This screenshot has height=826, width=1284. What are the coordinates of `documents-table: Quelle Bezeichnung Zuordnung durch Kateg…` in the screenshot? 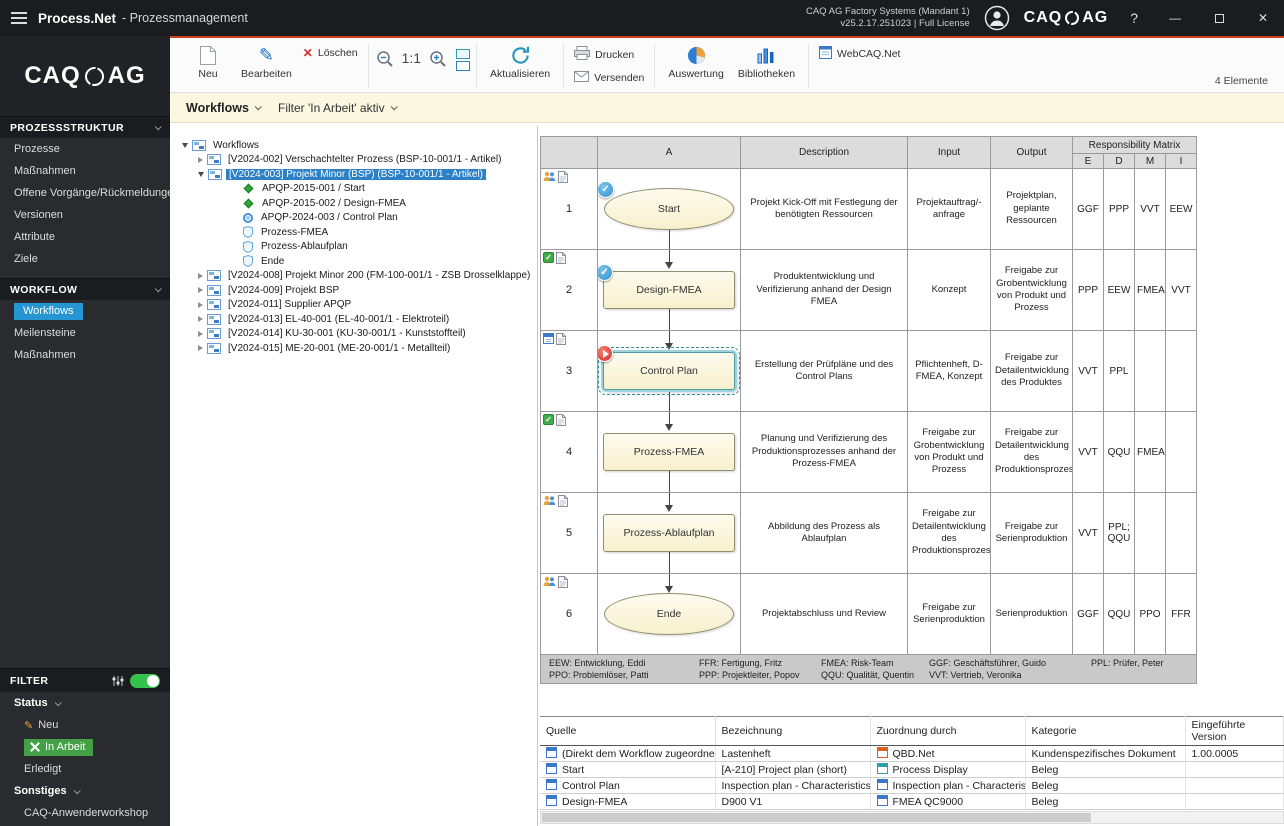 It's located at (912, 763).